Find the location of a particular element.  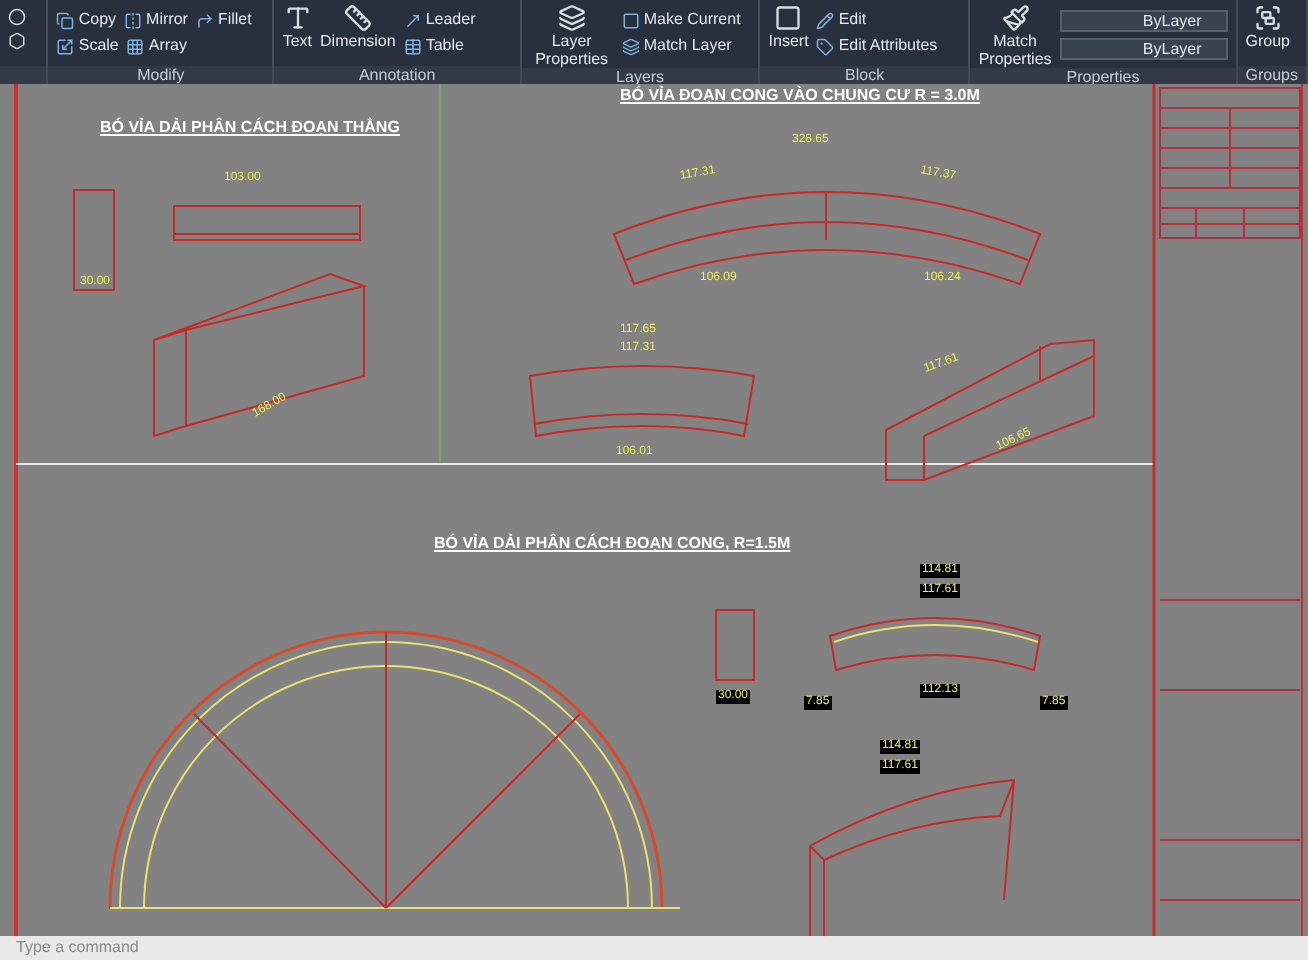

ribbon-tool-button: Match Layer is located at coordinates (676, 46).